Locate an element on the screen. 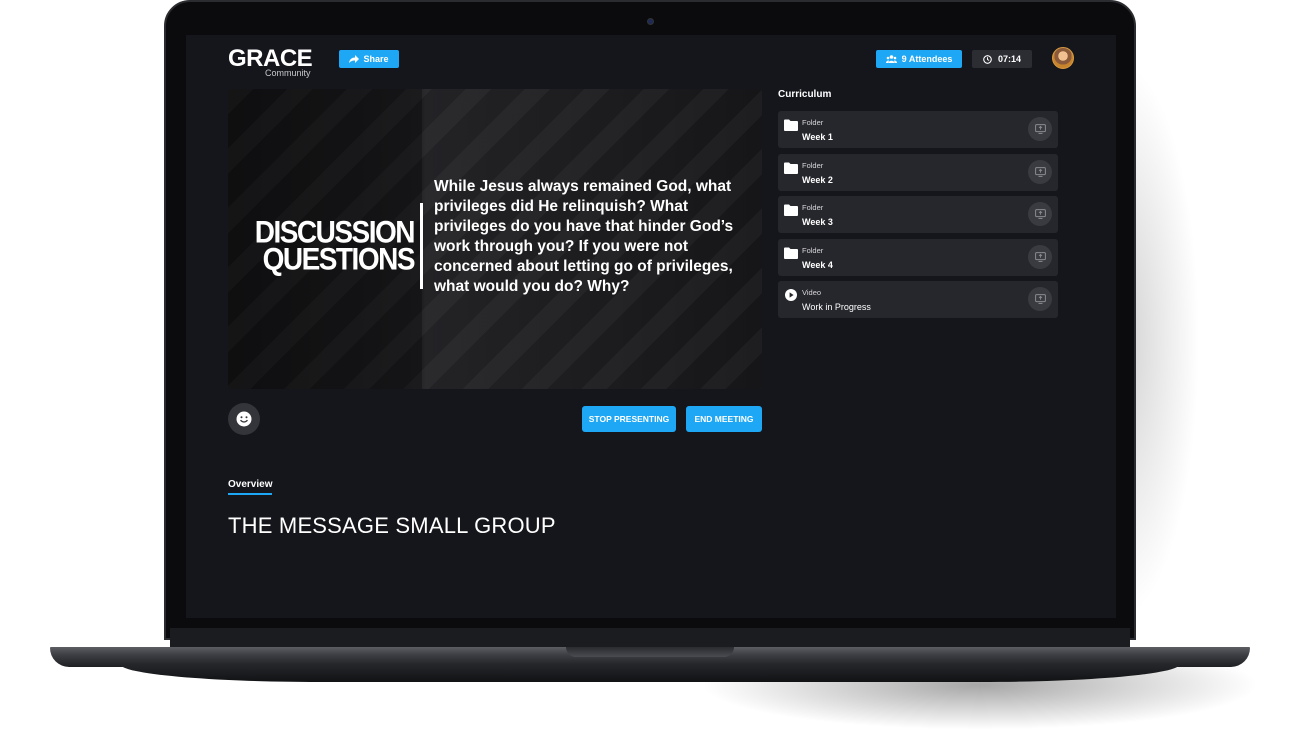 Image resolution: width=1300 pixels, height=756 pixels. curriculum-item-name: Week 3 is located at coordinates (817, 222).